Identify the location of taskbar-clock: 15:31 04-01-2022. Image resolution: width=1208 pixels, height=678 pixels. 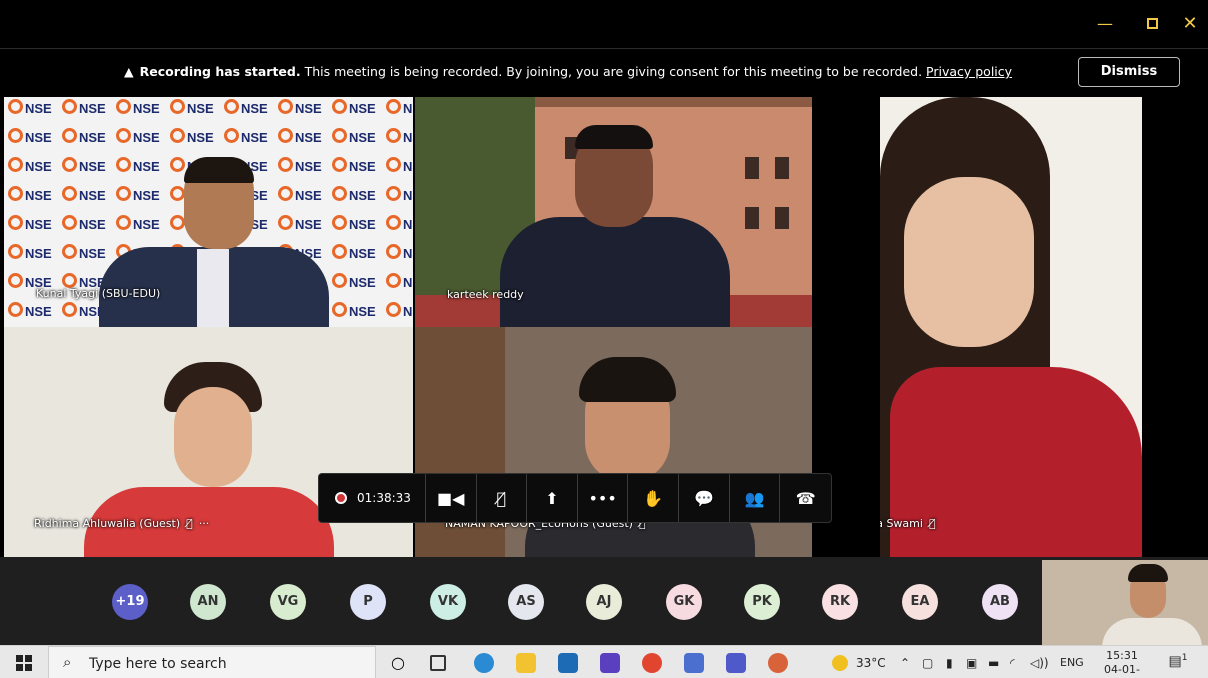
(1122, 663).